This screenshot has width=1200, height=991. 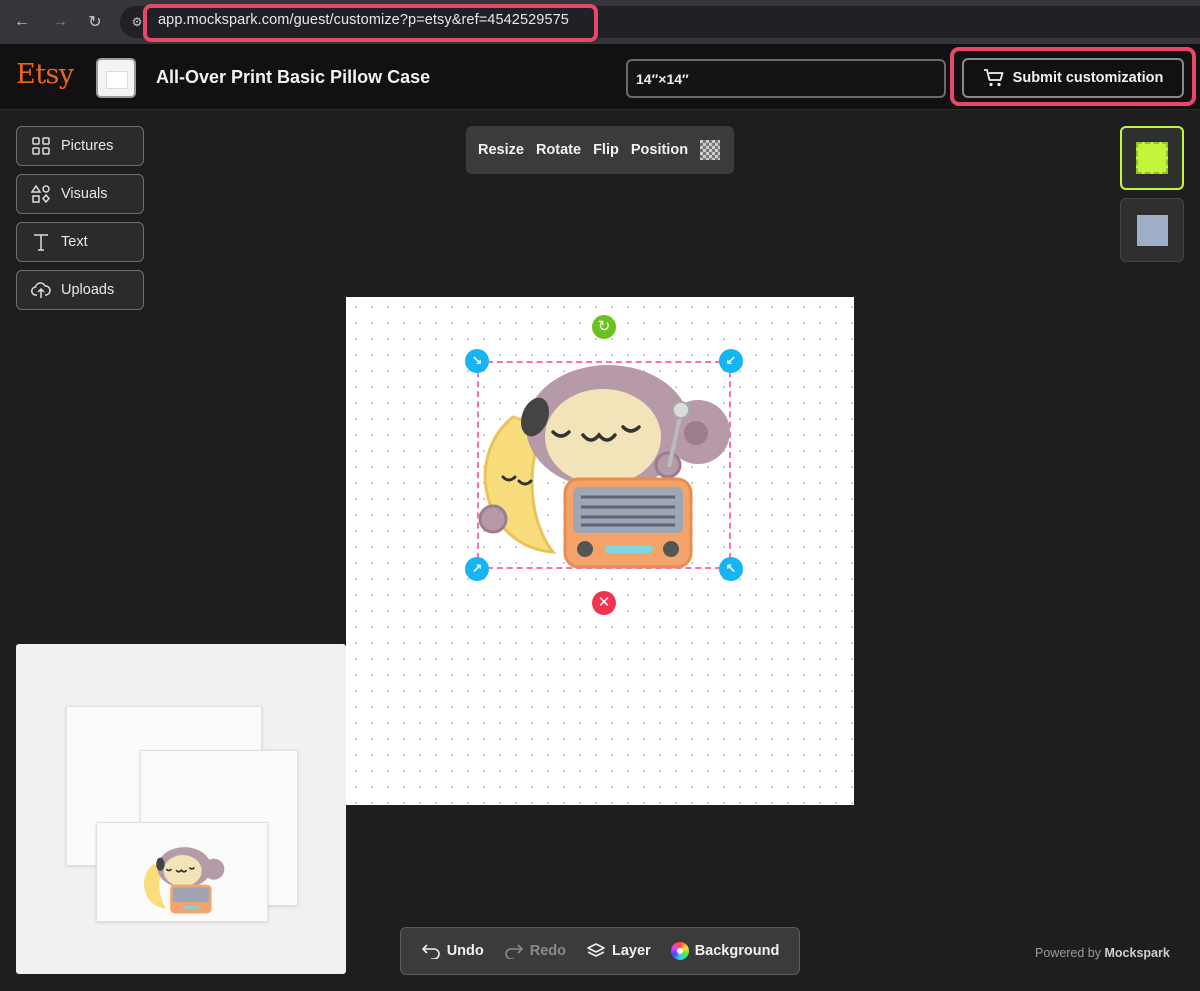 I want to click on swatch-slate-fill, so click(x=1152, y=230).